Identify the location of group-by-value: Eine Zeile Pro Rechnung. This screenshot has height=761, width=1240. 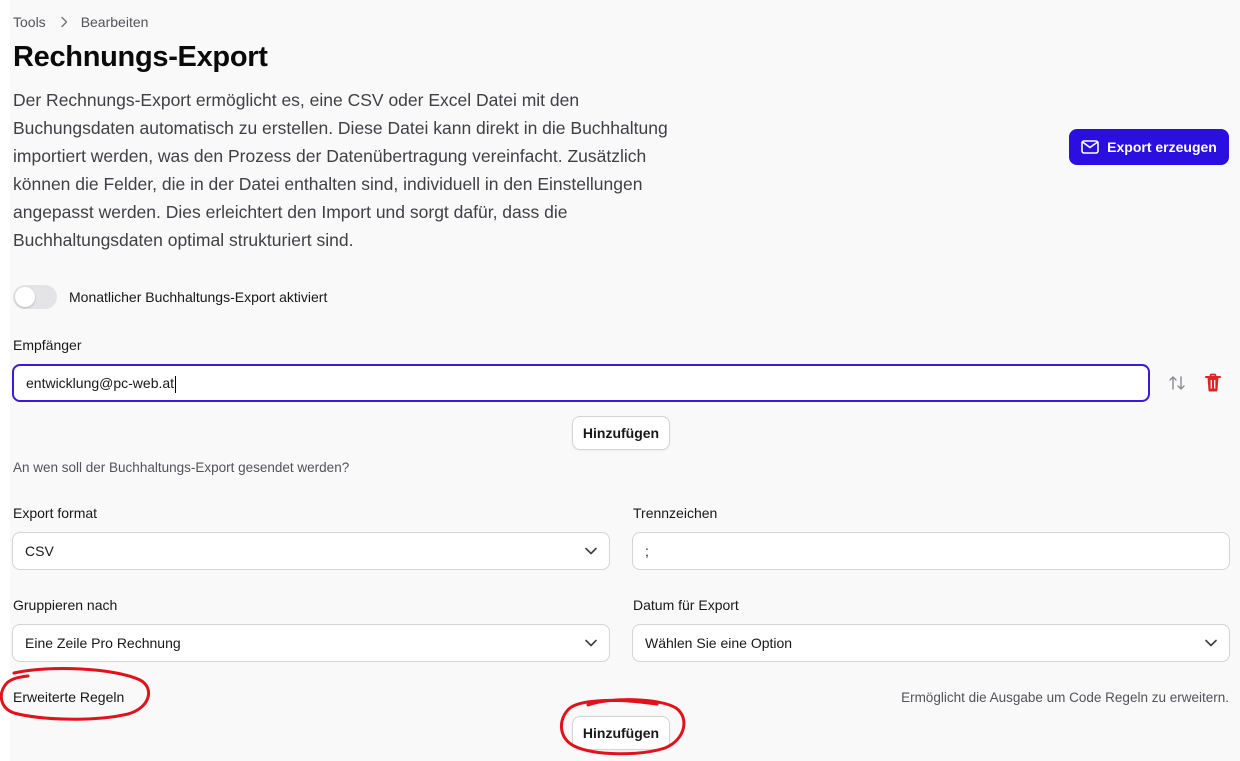
(103, 643).